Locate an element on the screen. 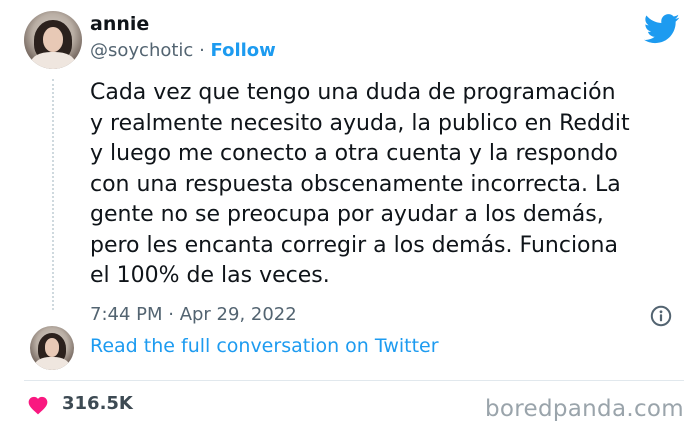 This screenshot has height=431, width=700. author-handle-row: @soychotic · Follow is located at coordinates (183, 50).